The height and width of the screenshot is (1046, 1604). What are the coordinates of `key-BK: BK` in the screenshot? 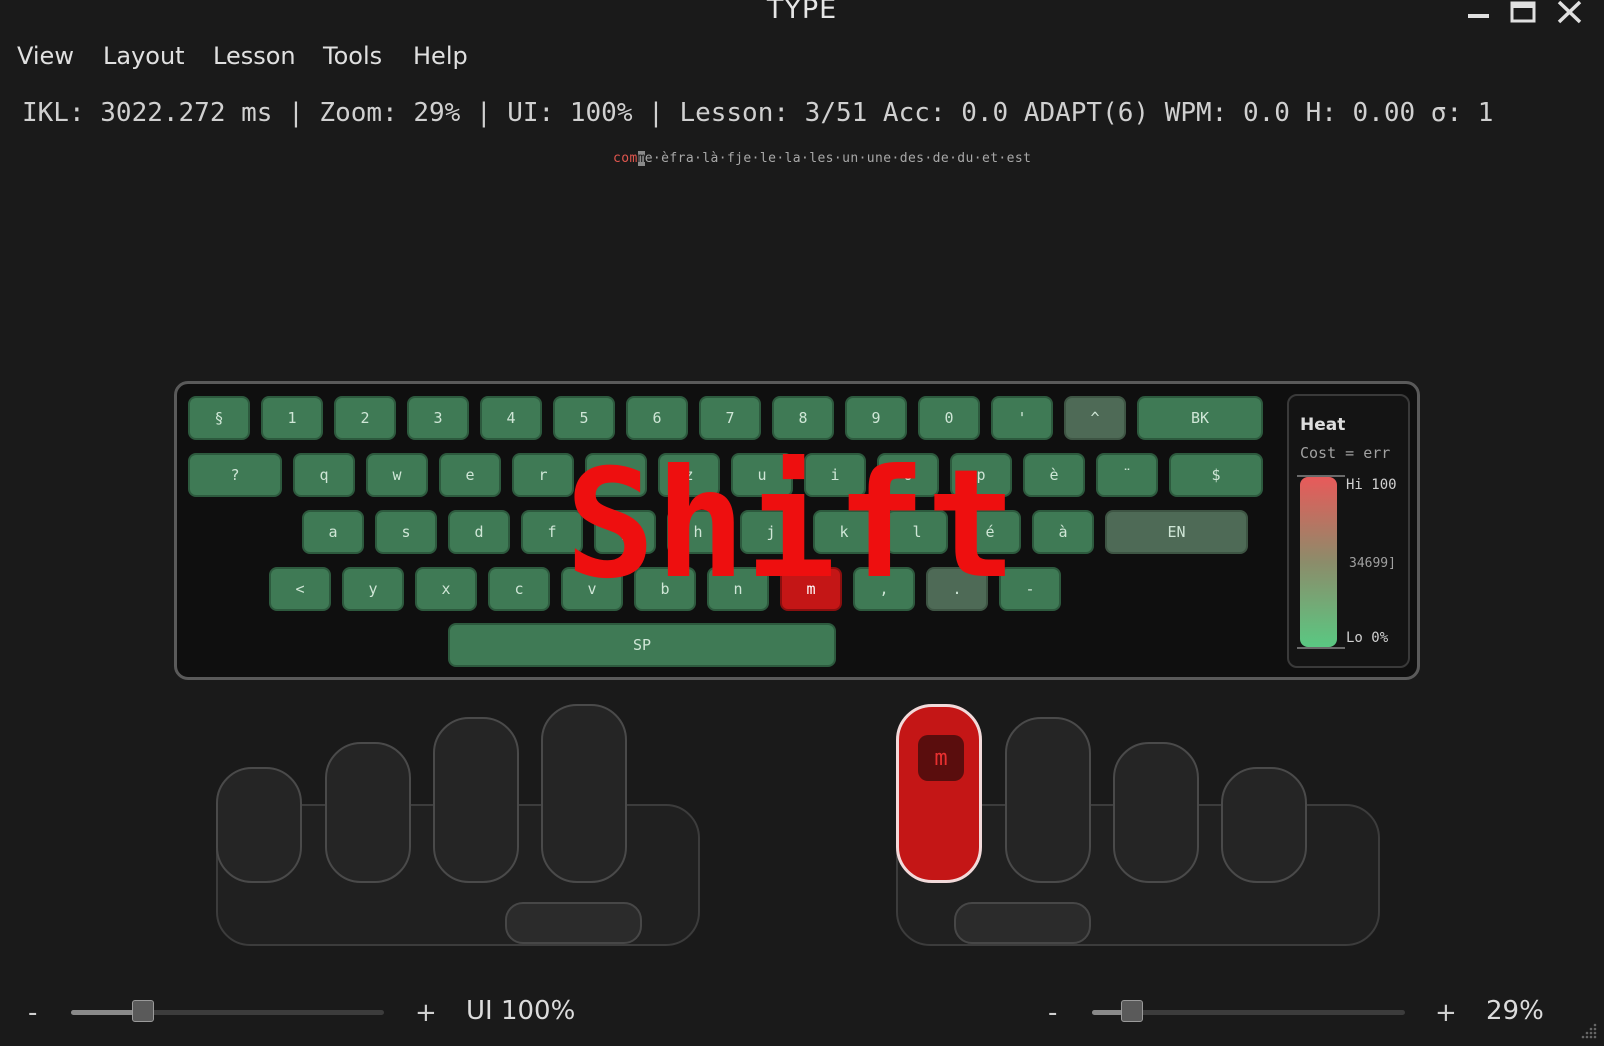 It's located at (1200, 418).